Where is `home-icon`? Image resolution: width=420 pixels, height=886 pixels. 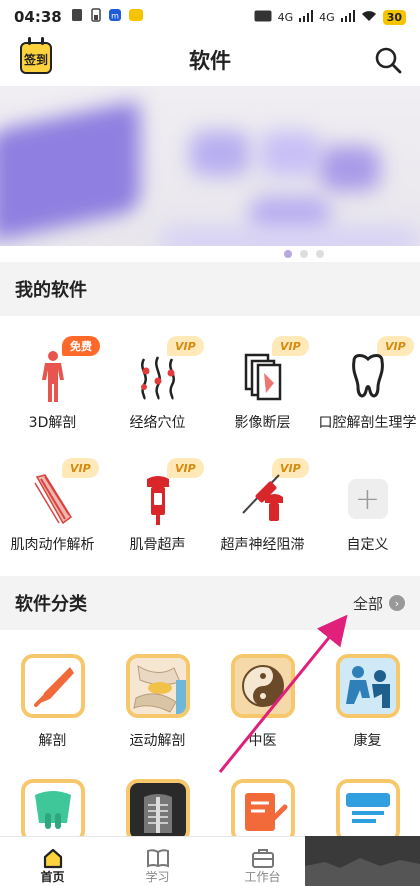
home-icon is located at coordinates (52, 858).